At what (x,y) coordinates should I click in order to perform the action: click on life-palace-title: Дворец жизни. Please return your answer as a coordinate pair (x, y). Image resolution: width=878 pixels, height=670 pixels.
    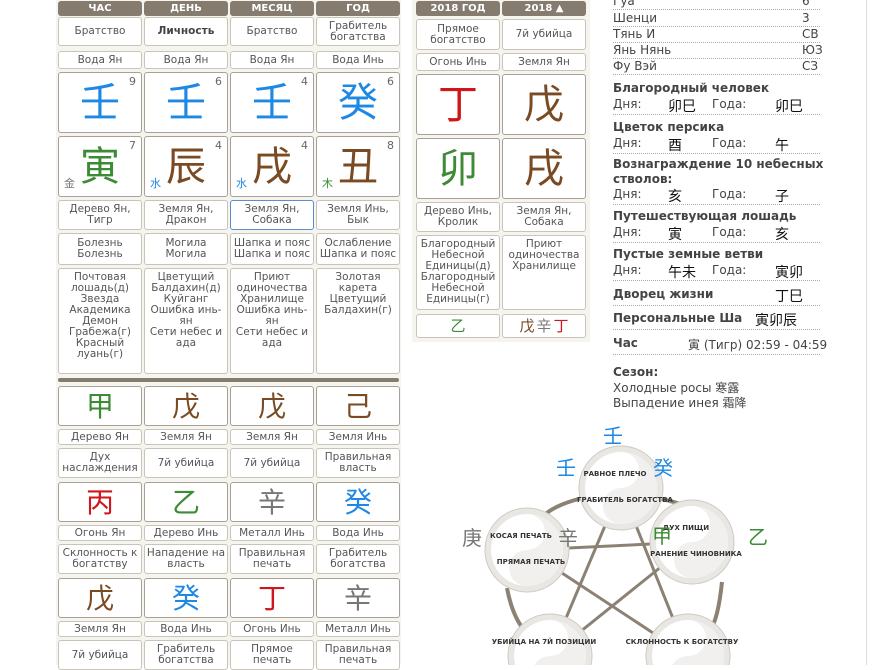
    Looking at the image, I should click on (663, 294).